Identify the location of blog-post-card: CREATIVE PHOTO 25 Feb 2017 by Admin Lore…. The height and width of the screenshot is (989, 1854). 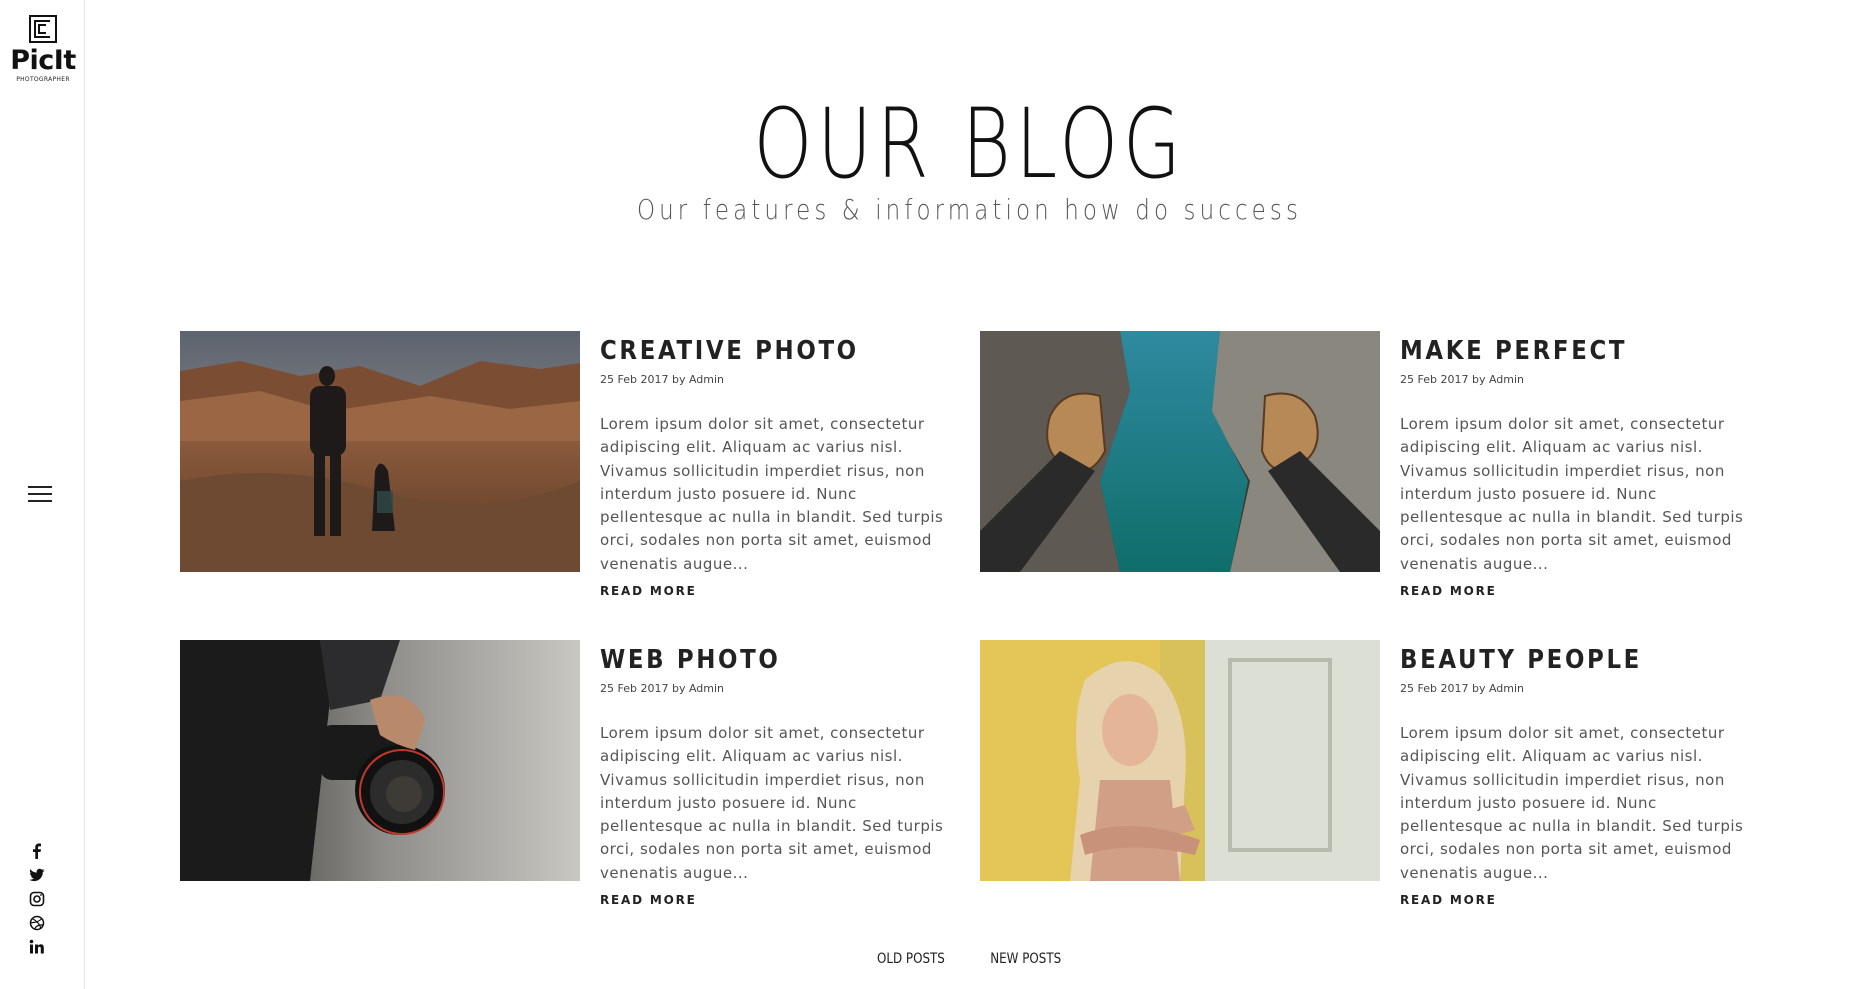
(561, 464).